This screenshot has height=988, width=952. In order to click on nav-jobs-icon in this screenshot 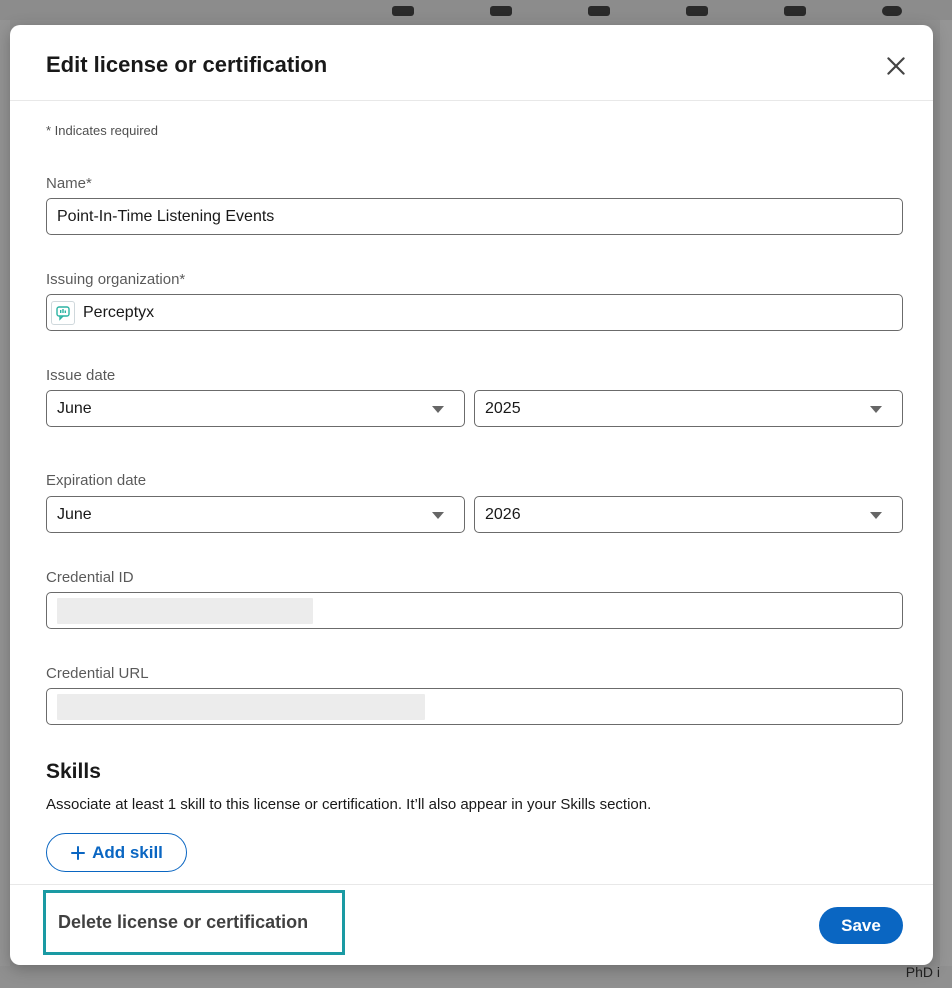, I will do `click(599, 11)`.